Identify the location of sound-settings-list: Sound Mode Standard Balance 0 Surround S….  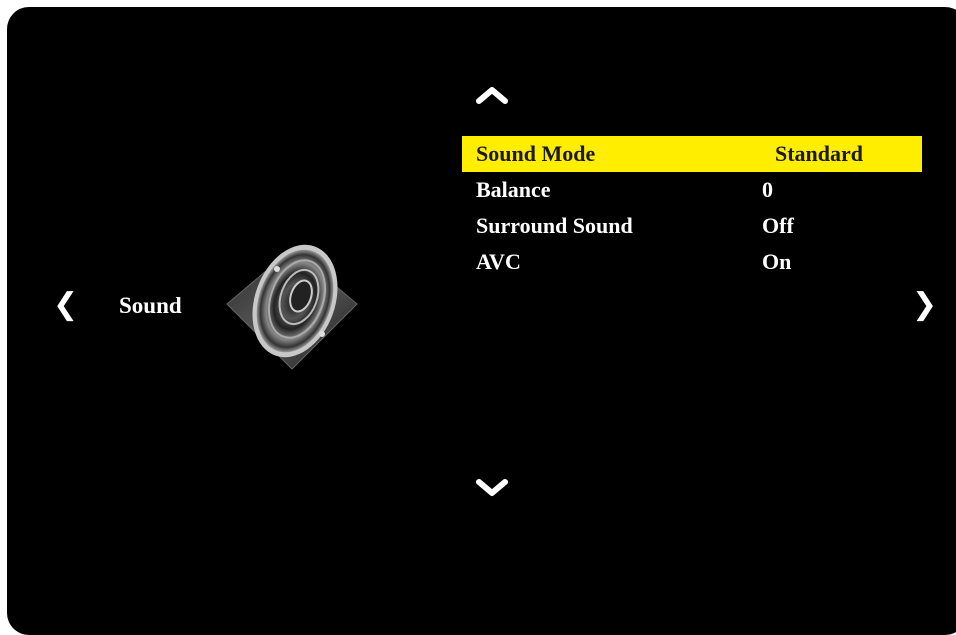
(692, 208).